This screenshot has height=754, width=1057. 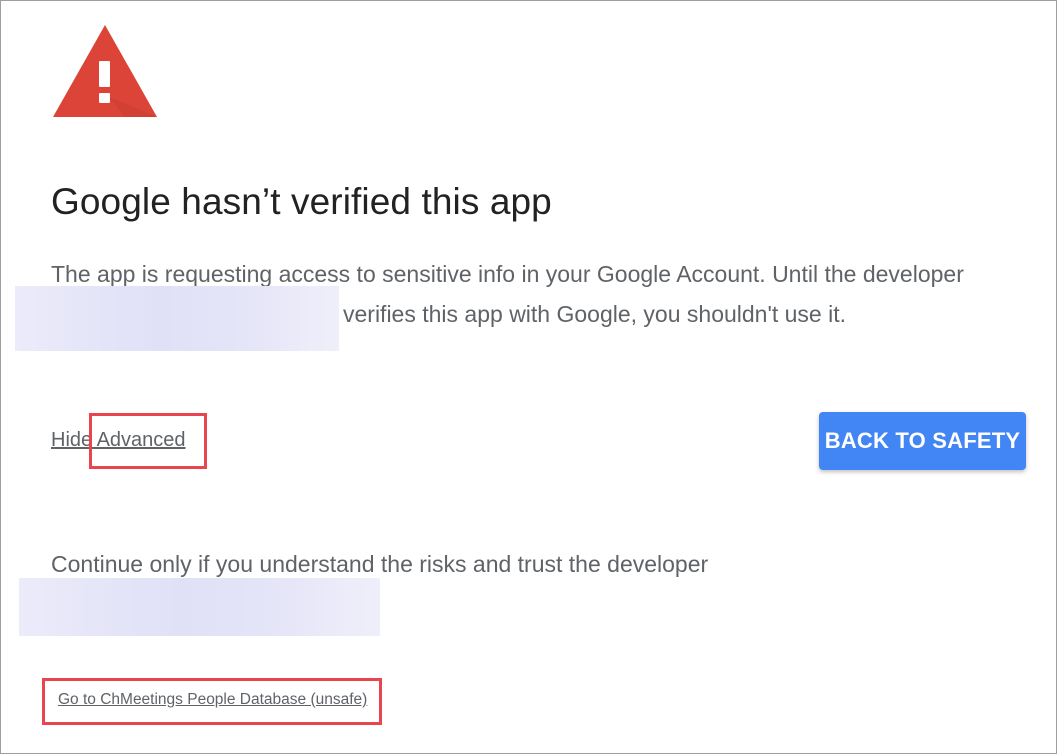 I want to click on annotation-highlight-advanced, so click(x=148, y=441).